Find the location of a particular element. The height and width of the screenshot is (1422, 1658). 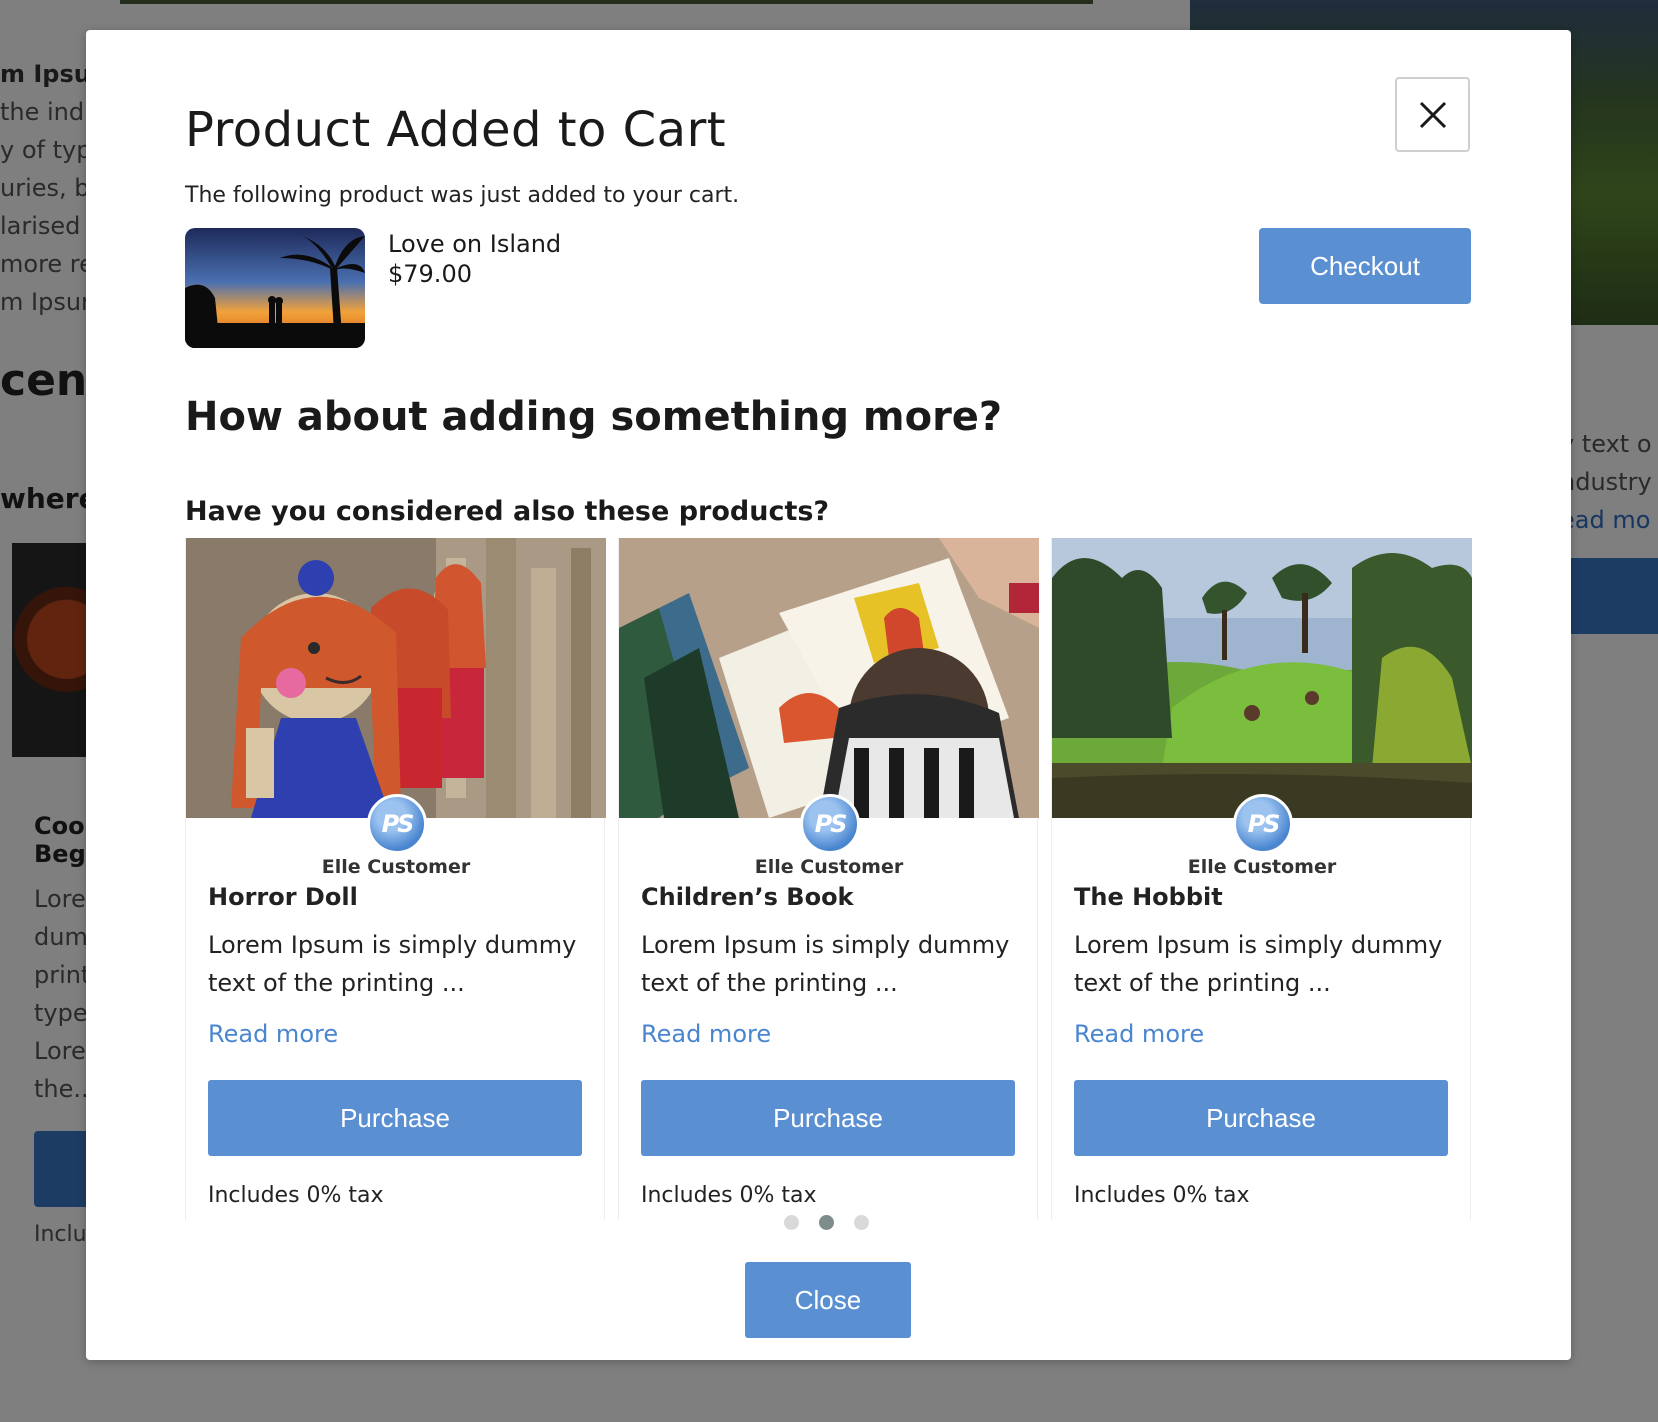

product-title: Children’s Book is located at coordinates (747, 897).